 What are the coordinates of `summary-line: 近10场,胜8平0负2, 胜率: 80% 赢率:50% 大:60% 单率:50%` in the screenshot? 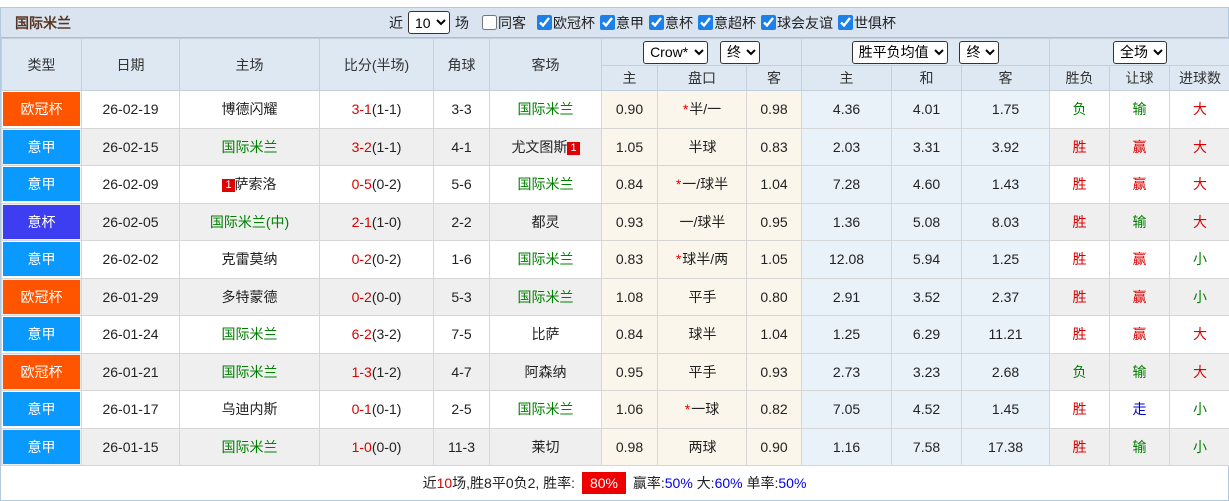 It's located at (614, 483).